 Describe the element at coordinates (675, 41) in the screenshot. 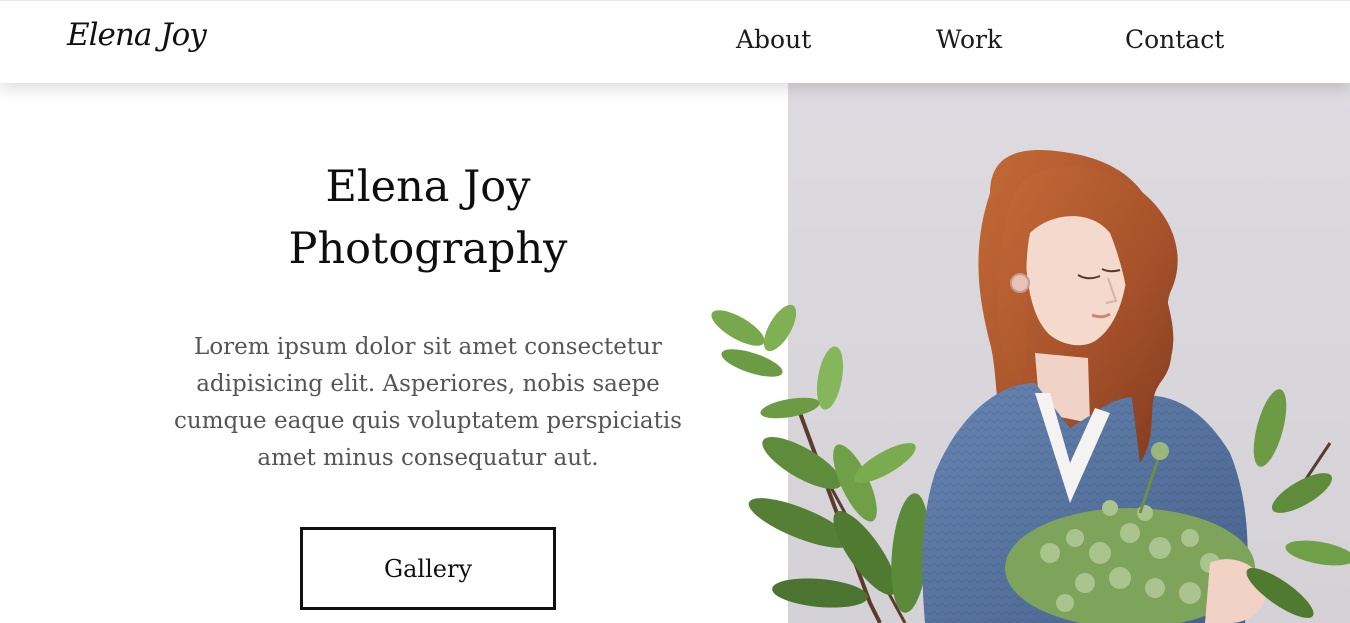

I see `site-header: Elena Joy About Work Contact` at that location.